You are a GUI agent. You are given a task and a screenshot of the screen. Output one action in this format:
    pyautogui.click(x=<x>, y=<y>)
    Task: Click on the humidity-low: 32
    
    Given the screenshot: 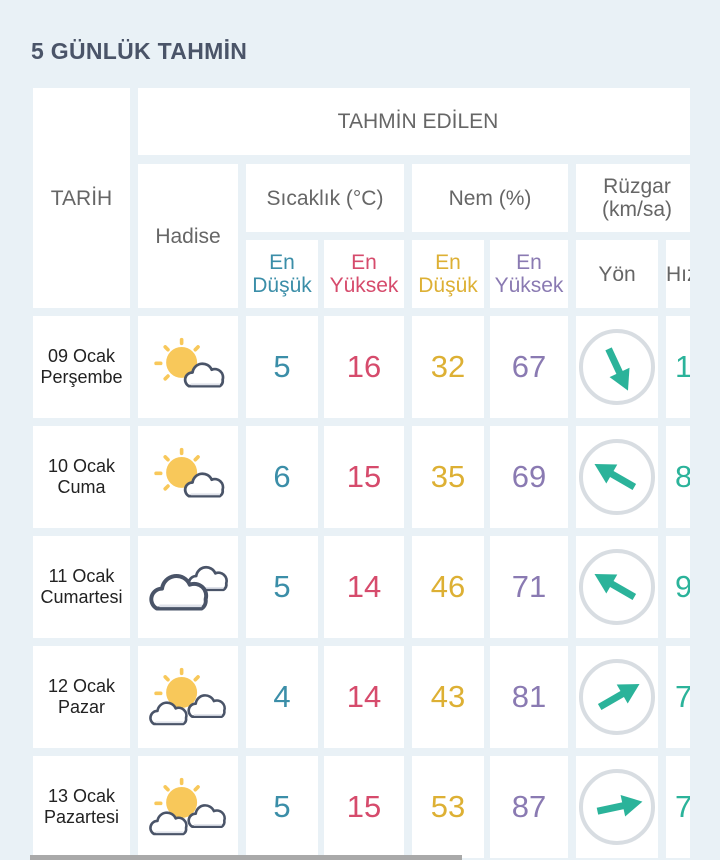 What is the action you would take?
    pyautogui.click(x=448, y=367)
    